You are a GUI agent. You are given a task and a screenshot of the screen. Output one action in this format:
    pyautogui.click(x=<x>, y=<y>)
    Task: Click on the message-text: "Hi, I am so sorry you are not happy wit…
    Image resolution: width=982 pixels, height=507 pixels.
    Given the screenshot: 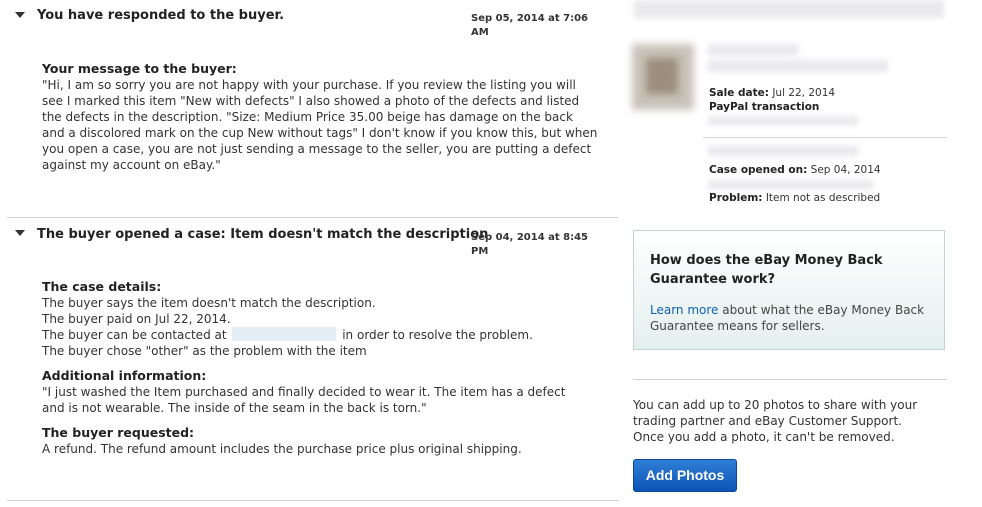 What is the action you would take?
    pyautogui.click(x=320, y=125)
    